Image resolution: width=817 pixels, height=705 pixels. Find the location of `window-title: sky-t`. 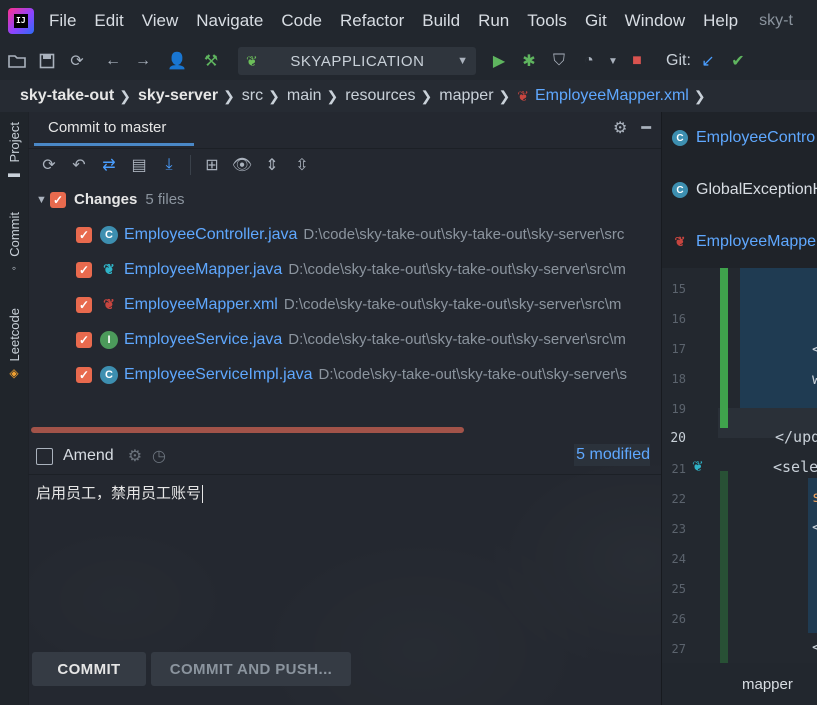

window-title: sky-t is located at coordinates (776, 20).